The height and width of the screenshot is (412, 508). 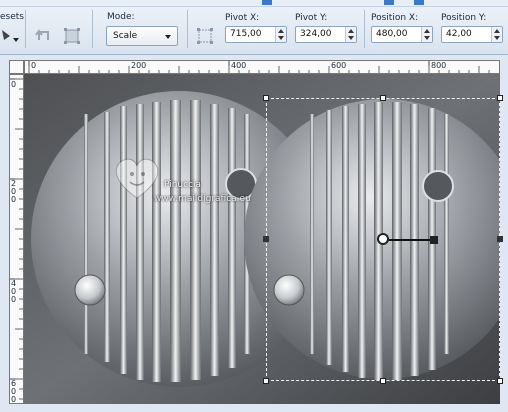 I want to click on ruler-corner, so click(x=16, y=67).